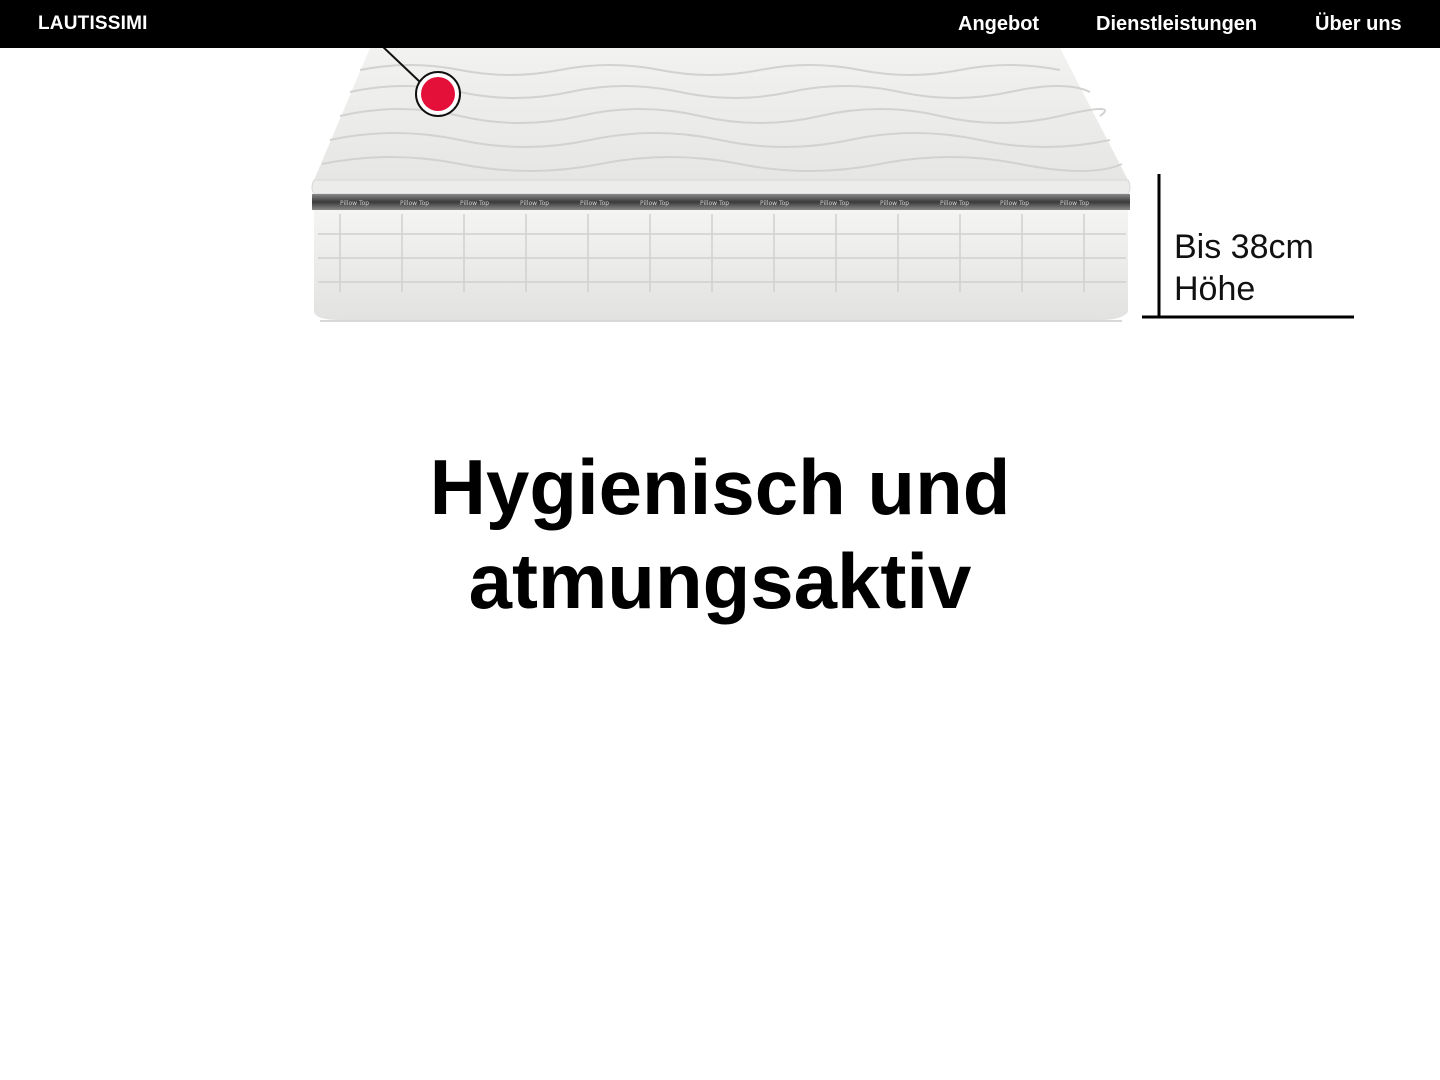 The height and width of the screenshot is (1080, 1440). What do you see at coordinates (720, 487) in the screenshot?
I see `hero-headline-line1: Hygienisch und` at bounding box center [720, 487].